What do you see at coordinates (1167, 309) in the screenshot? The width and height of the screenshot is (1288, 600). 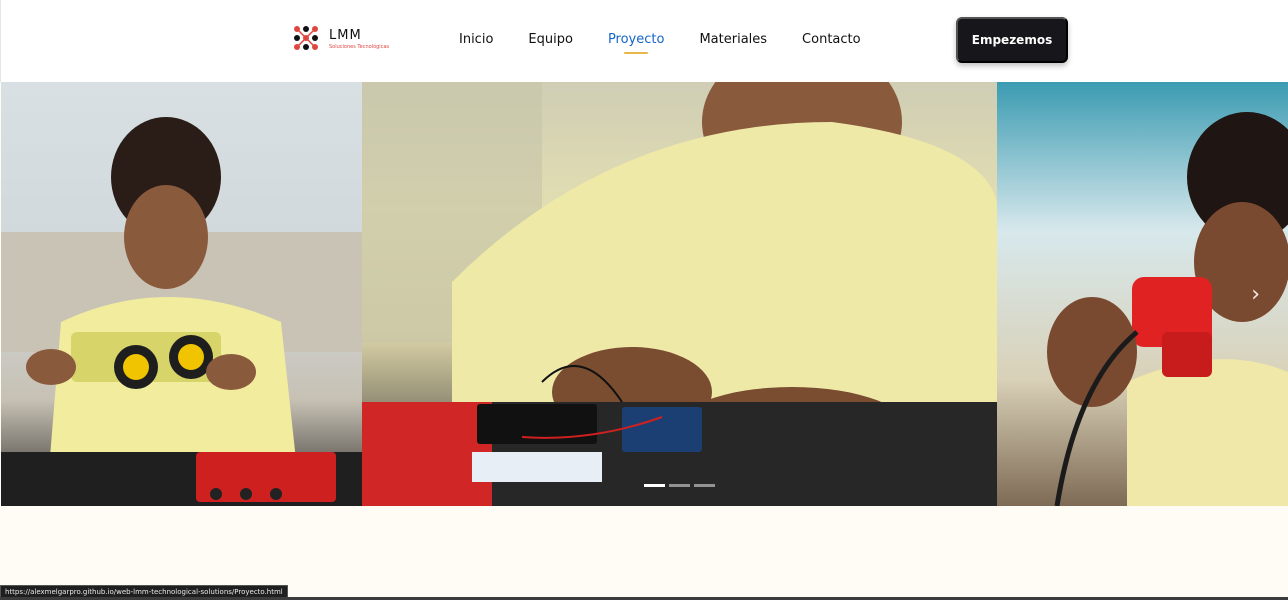 I see `photo-boy-smiling-red-part-icon` at bounding box center [1167, 309].